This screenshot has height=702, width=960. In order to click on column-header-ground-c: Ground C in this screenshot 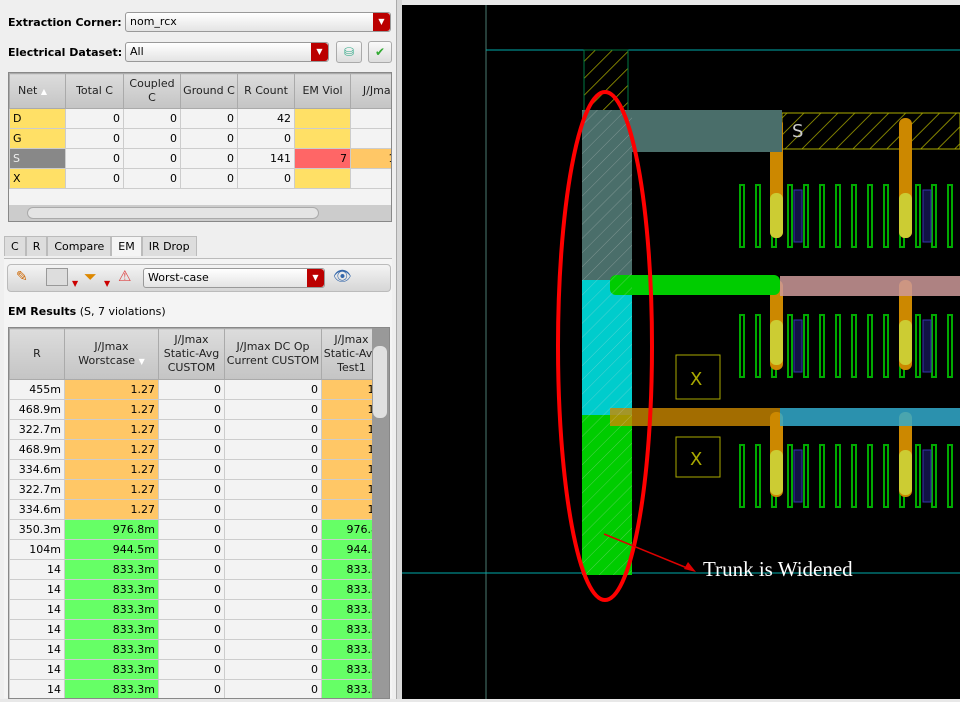, I will do `click(209, 91)`.